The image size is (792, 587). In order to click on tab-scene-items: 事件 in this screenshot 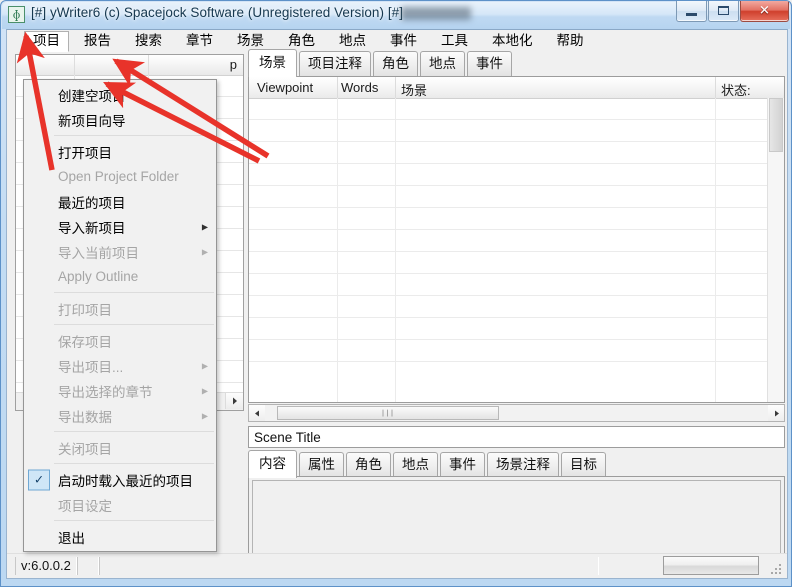, I will do `click(462, 464)`.